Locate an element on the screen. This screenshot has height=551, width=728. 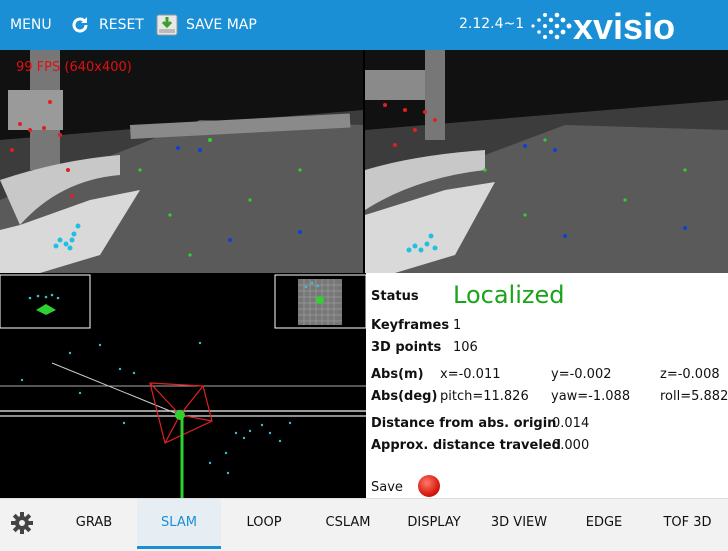
abs-deg-label: Abs(deg) is located at coordinates (404, 396).